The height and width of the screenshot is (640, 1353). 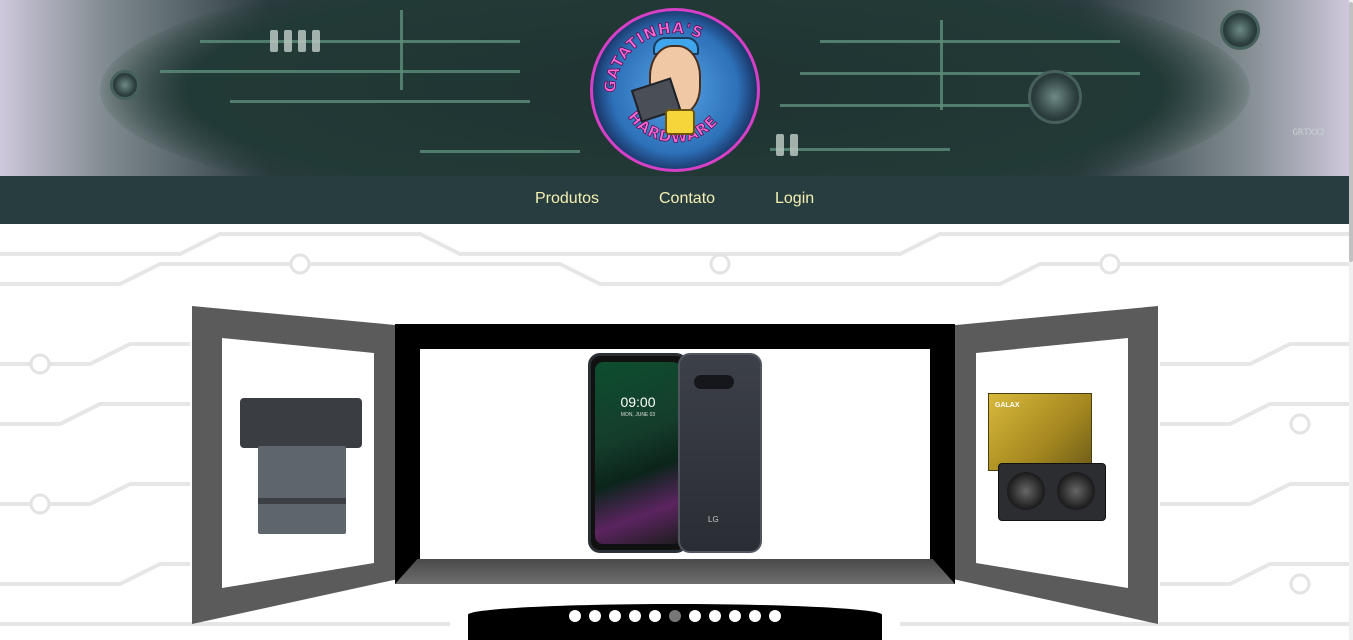 I want to click on carousel-panel-right-inner: GALAX, so click(x=1052, y=463).